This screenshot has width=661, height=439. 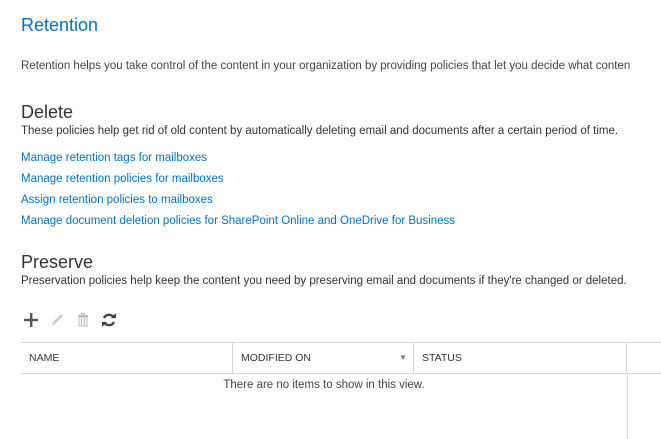 I want to click on column-modified-on: MODIFIED ON ▼, so click(x=323, y=358).